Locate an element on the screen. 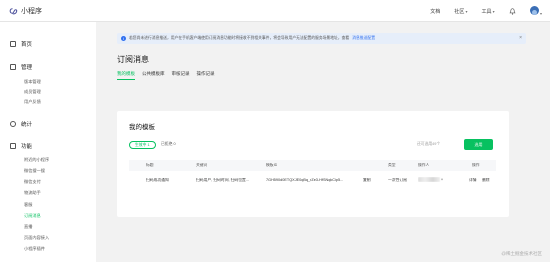 The image size is (550, 262). sidebar-item-subscribe: 订阅消息 is located at coordinates (32, 216).